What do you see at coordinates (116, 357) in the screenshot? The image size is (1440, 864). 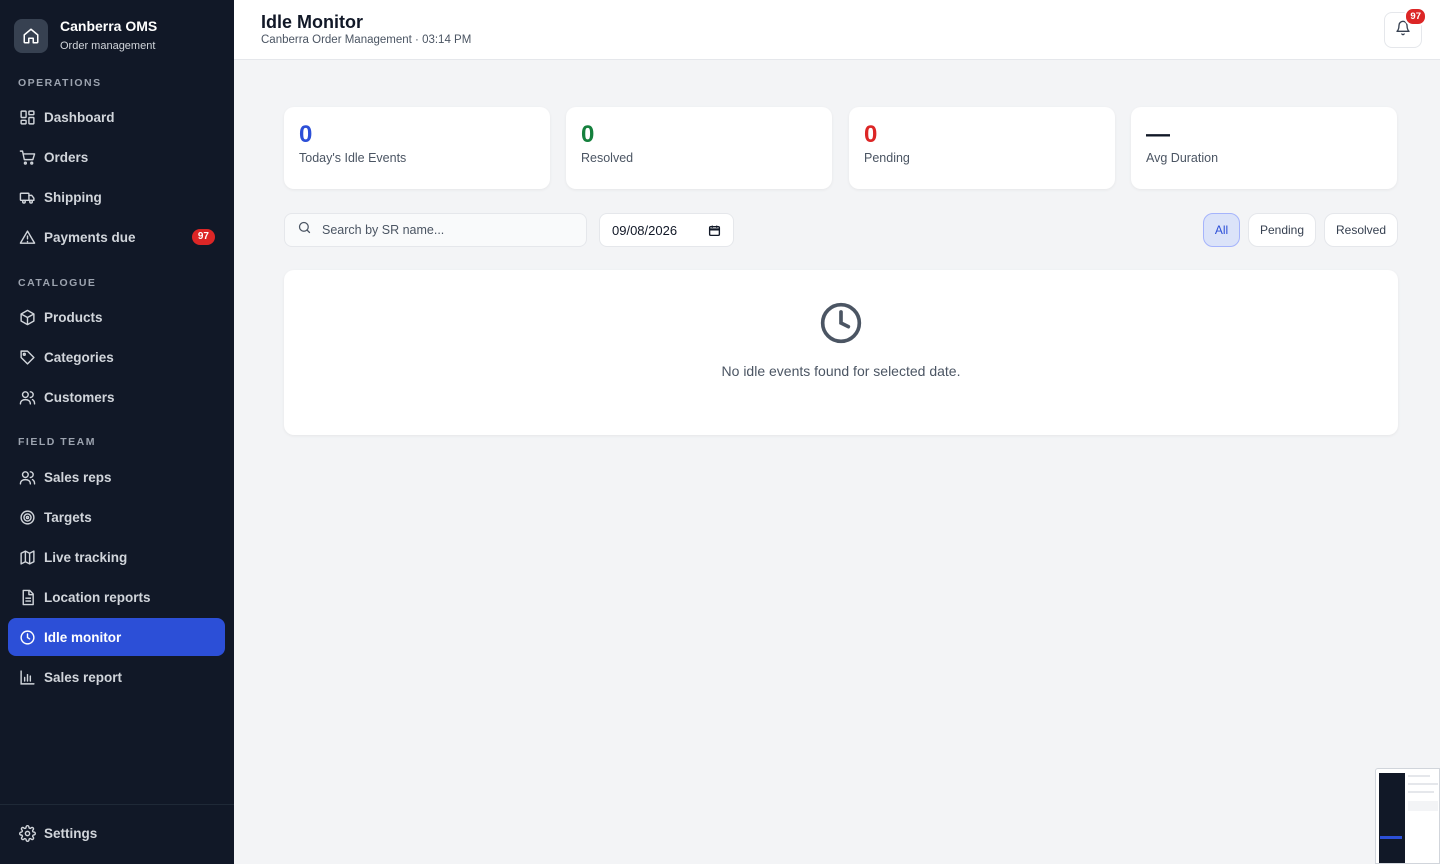 I see `sidebar-item-categories: Categories` at bounding box center [116, 357].